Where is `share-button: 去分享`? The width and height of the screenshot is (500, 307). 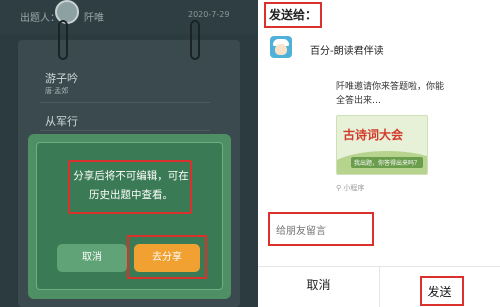
share-button: 去分享 is located at coordinates (167, 258).